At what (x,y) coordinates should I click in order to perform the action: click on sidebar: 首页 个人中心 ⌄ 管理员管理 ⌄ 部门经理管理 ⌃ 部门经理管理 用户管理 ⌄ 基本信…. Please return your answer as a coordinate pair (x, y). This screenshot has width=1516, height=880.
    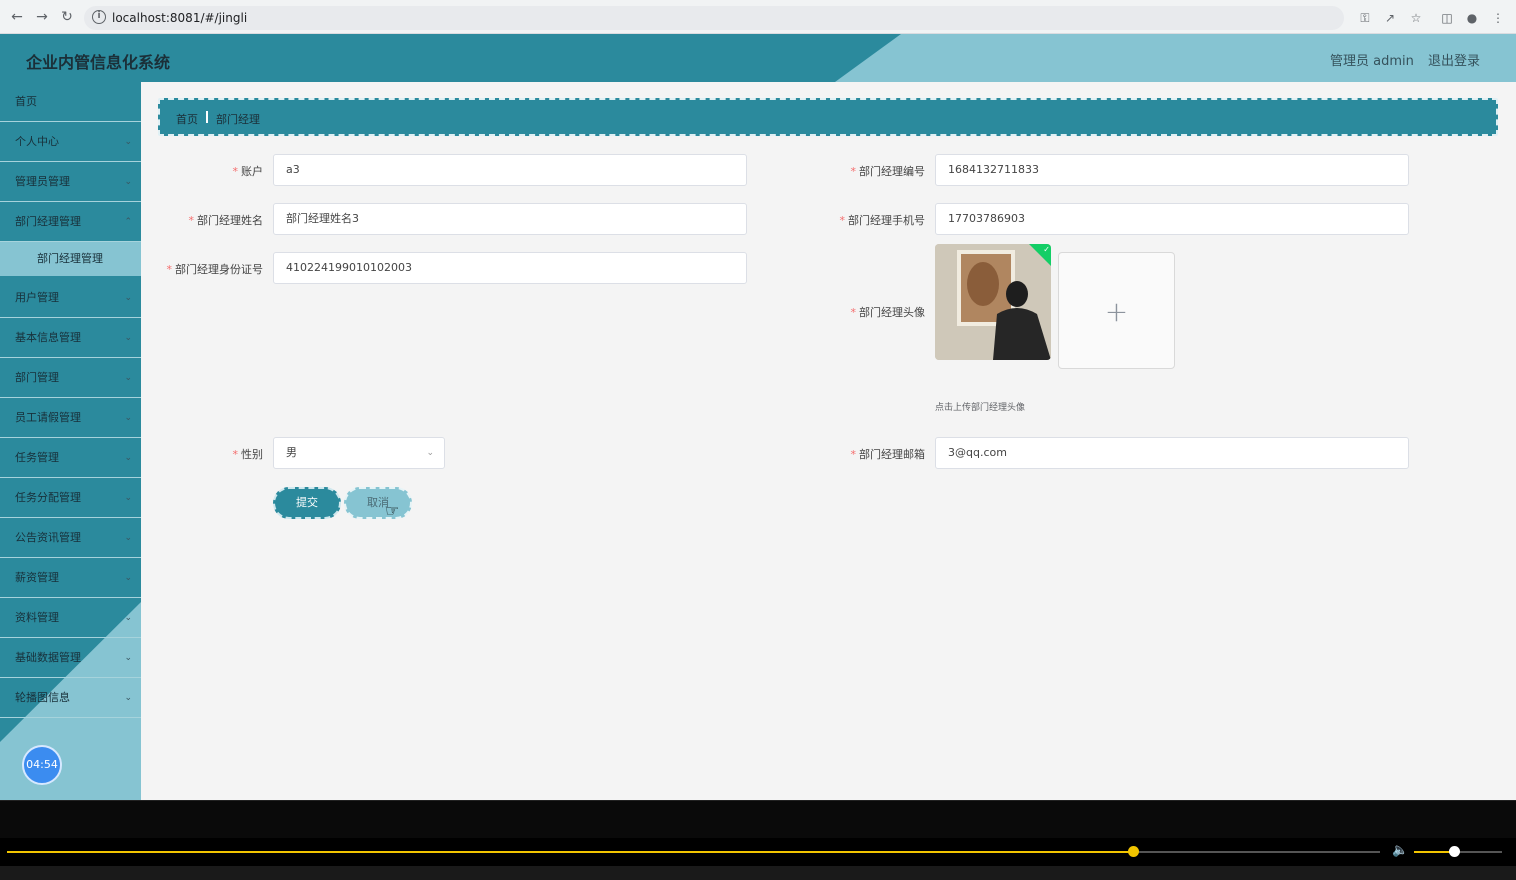
    Looking at the image, I should click on (70, 441).